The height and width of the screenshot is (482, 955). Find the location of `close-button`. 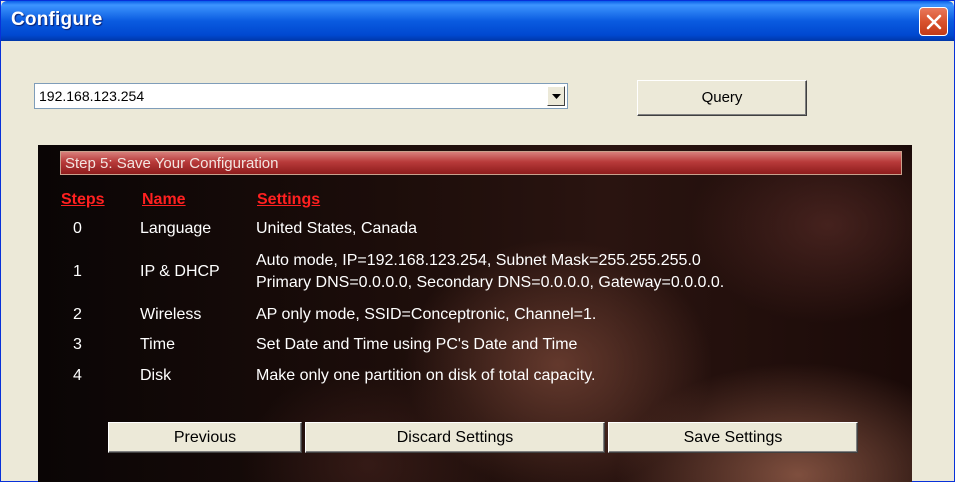

close-button is located at coordinates (933, 21).